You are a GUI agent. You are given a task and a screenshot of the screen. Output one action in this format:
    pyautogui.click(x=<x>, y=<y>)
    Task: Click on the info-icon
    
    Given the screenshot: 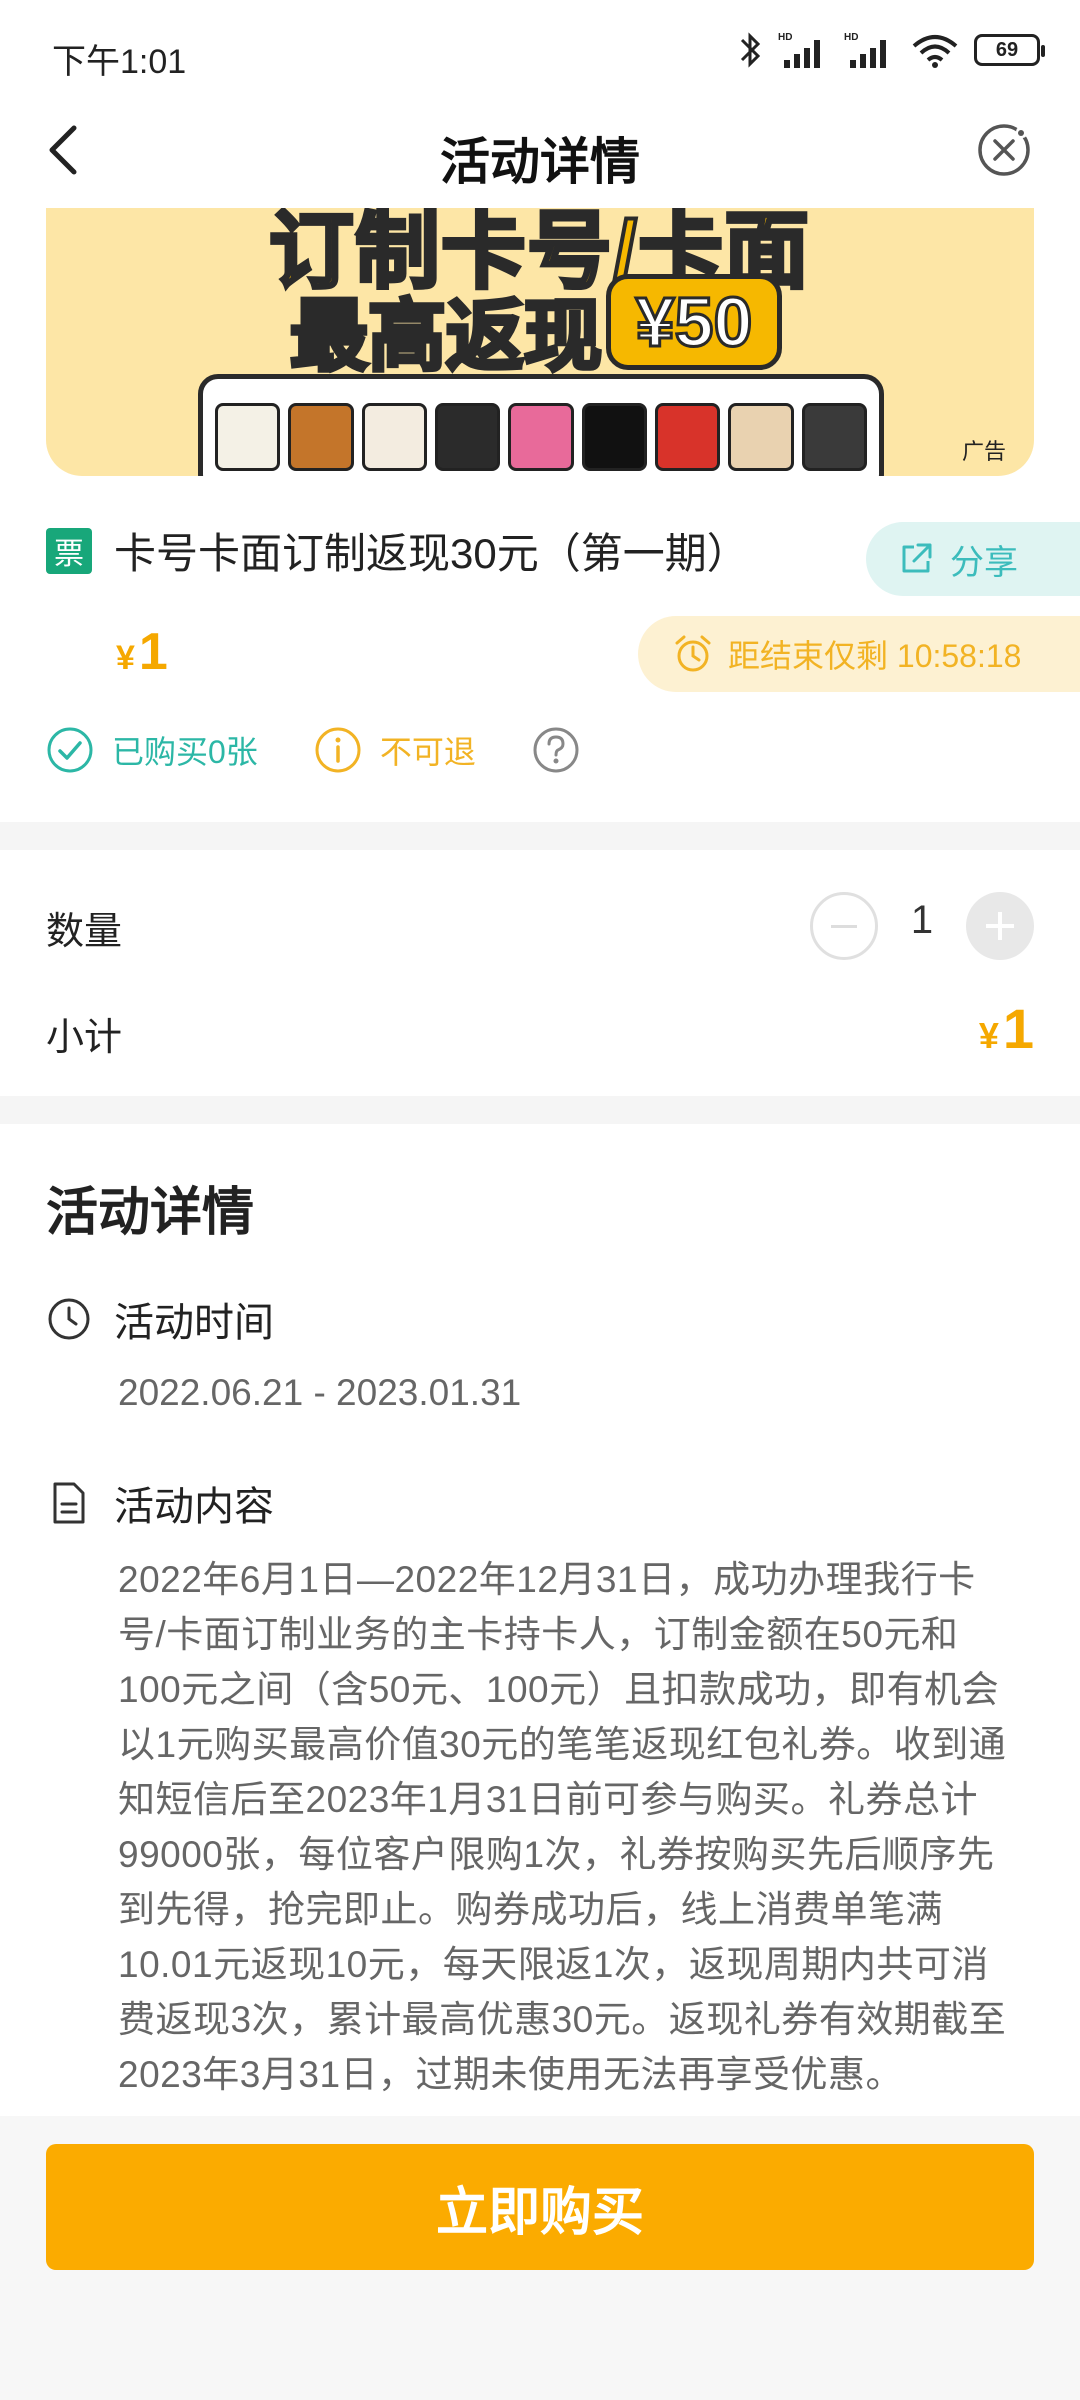 What is the action you would take?
    pyautogui.click(x=338, y=750)
    